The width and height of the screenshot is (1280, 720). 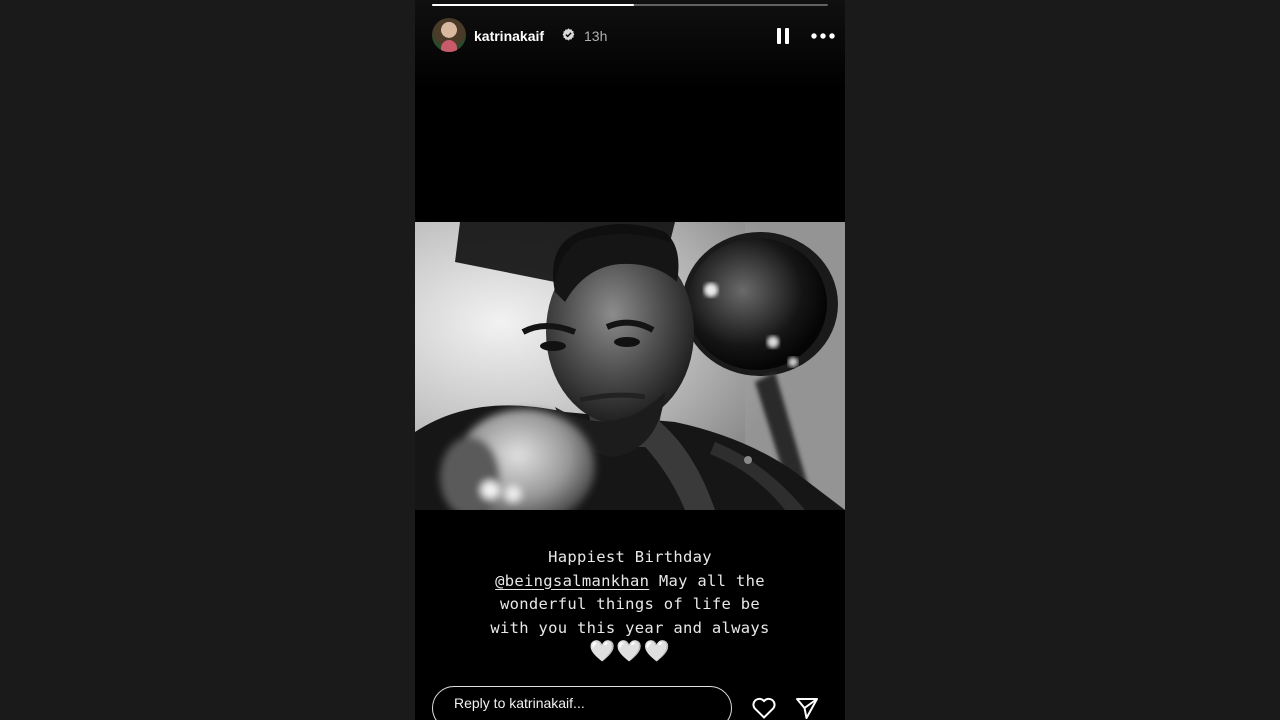 What do you see at coordinates (630, 651) in the screenshot?
I see `white-hearts-emoji: 🤍🤍🤍` at bounding box center [630, 651].